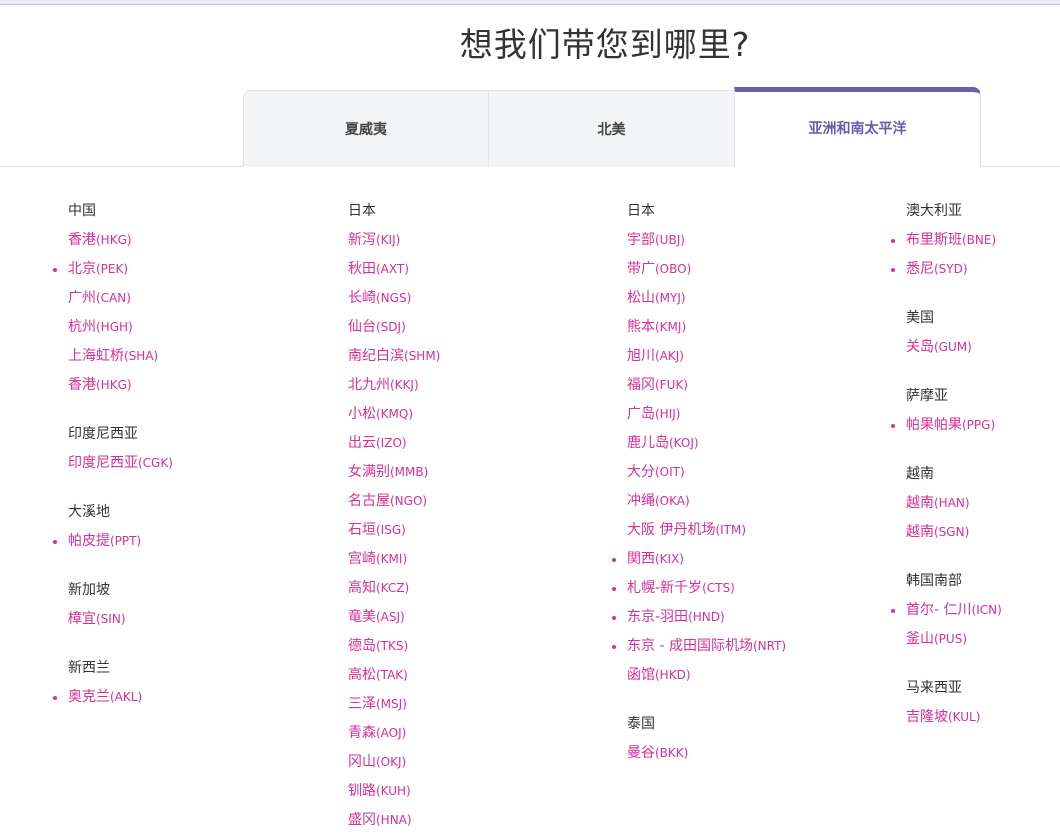 The image size is (1060, 838). I want to click on destination-link: 曼谷(BKK), so click(747, 756).